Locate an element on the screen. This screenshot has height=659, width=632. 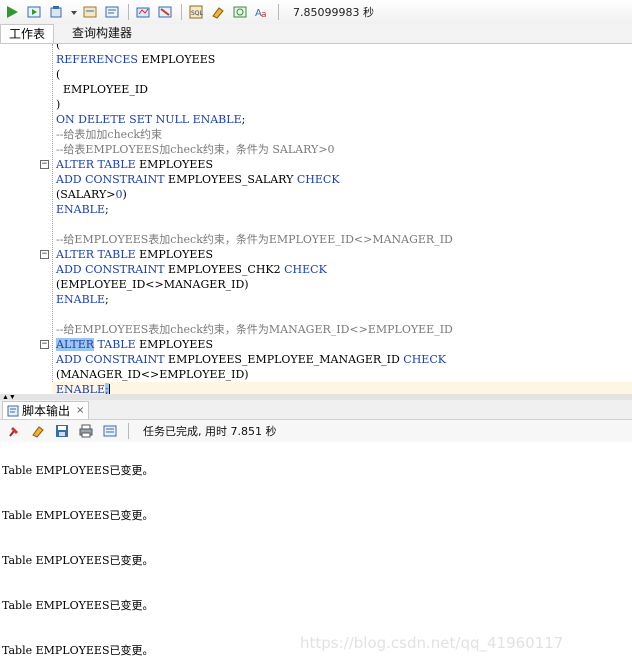
worksheet-tabs: 工作表 查询构建器 is located at coordinates (316, 34).